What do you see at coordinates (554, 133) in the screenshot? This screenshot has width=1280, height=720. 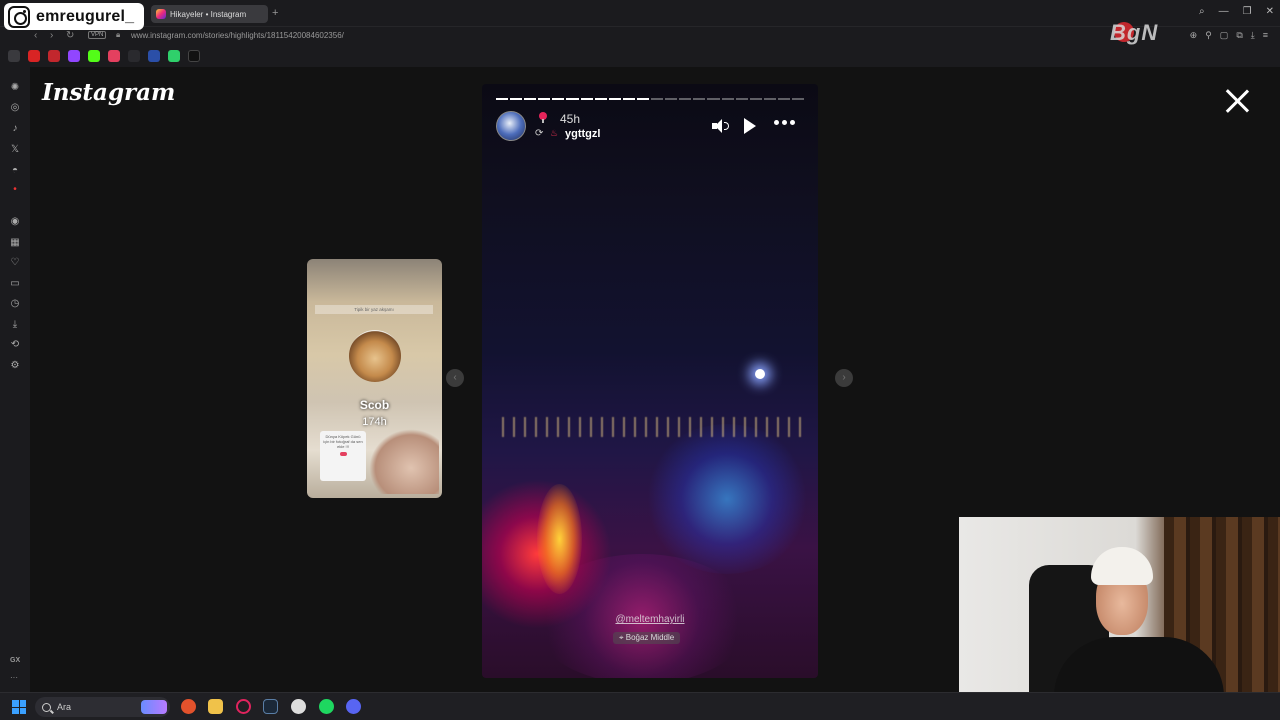 I see `user-emoji-icon: ♨` at bounding box center [554, 133].